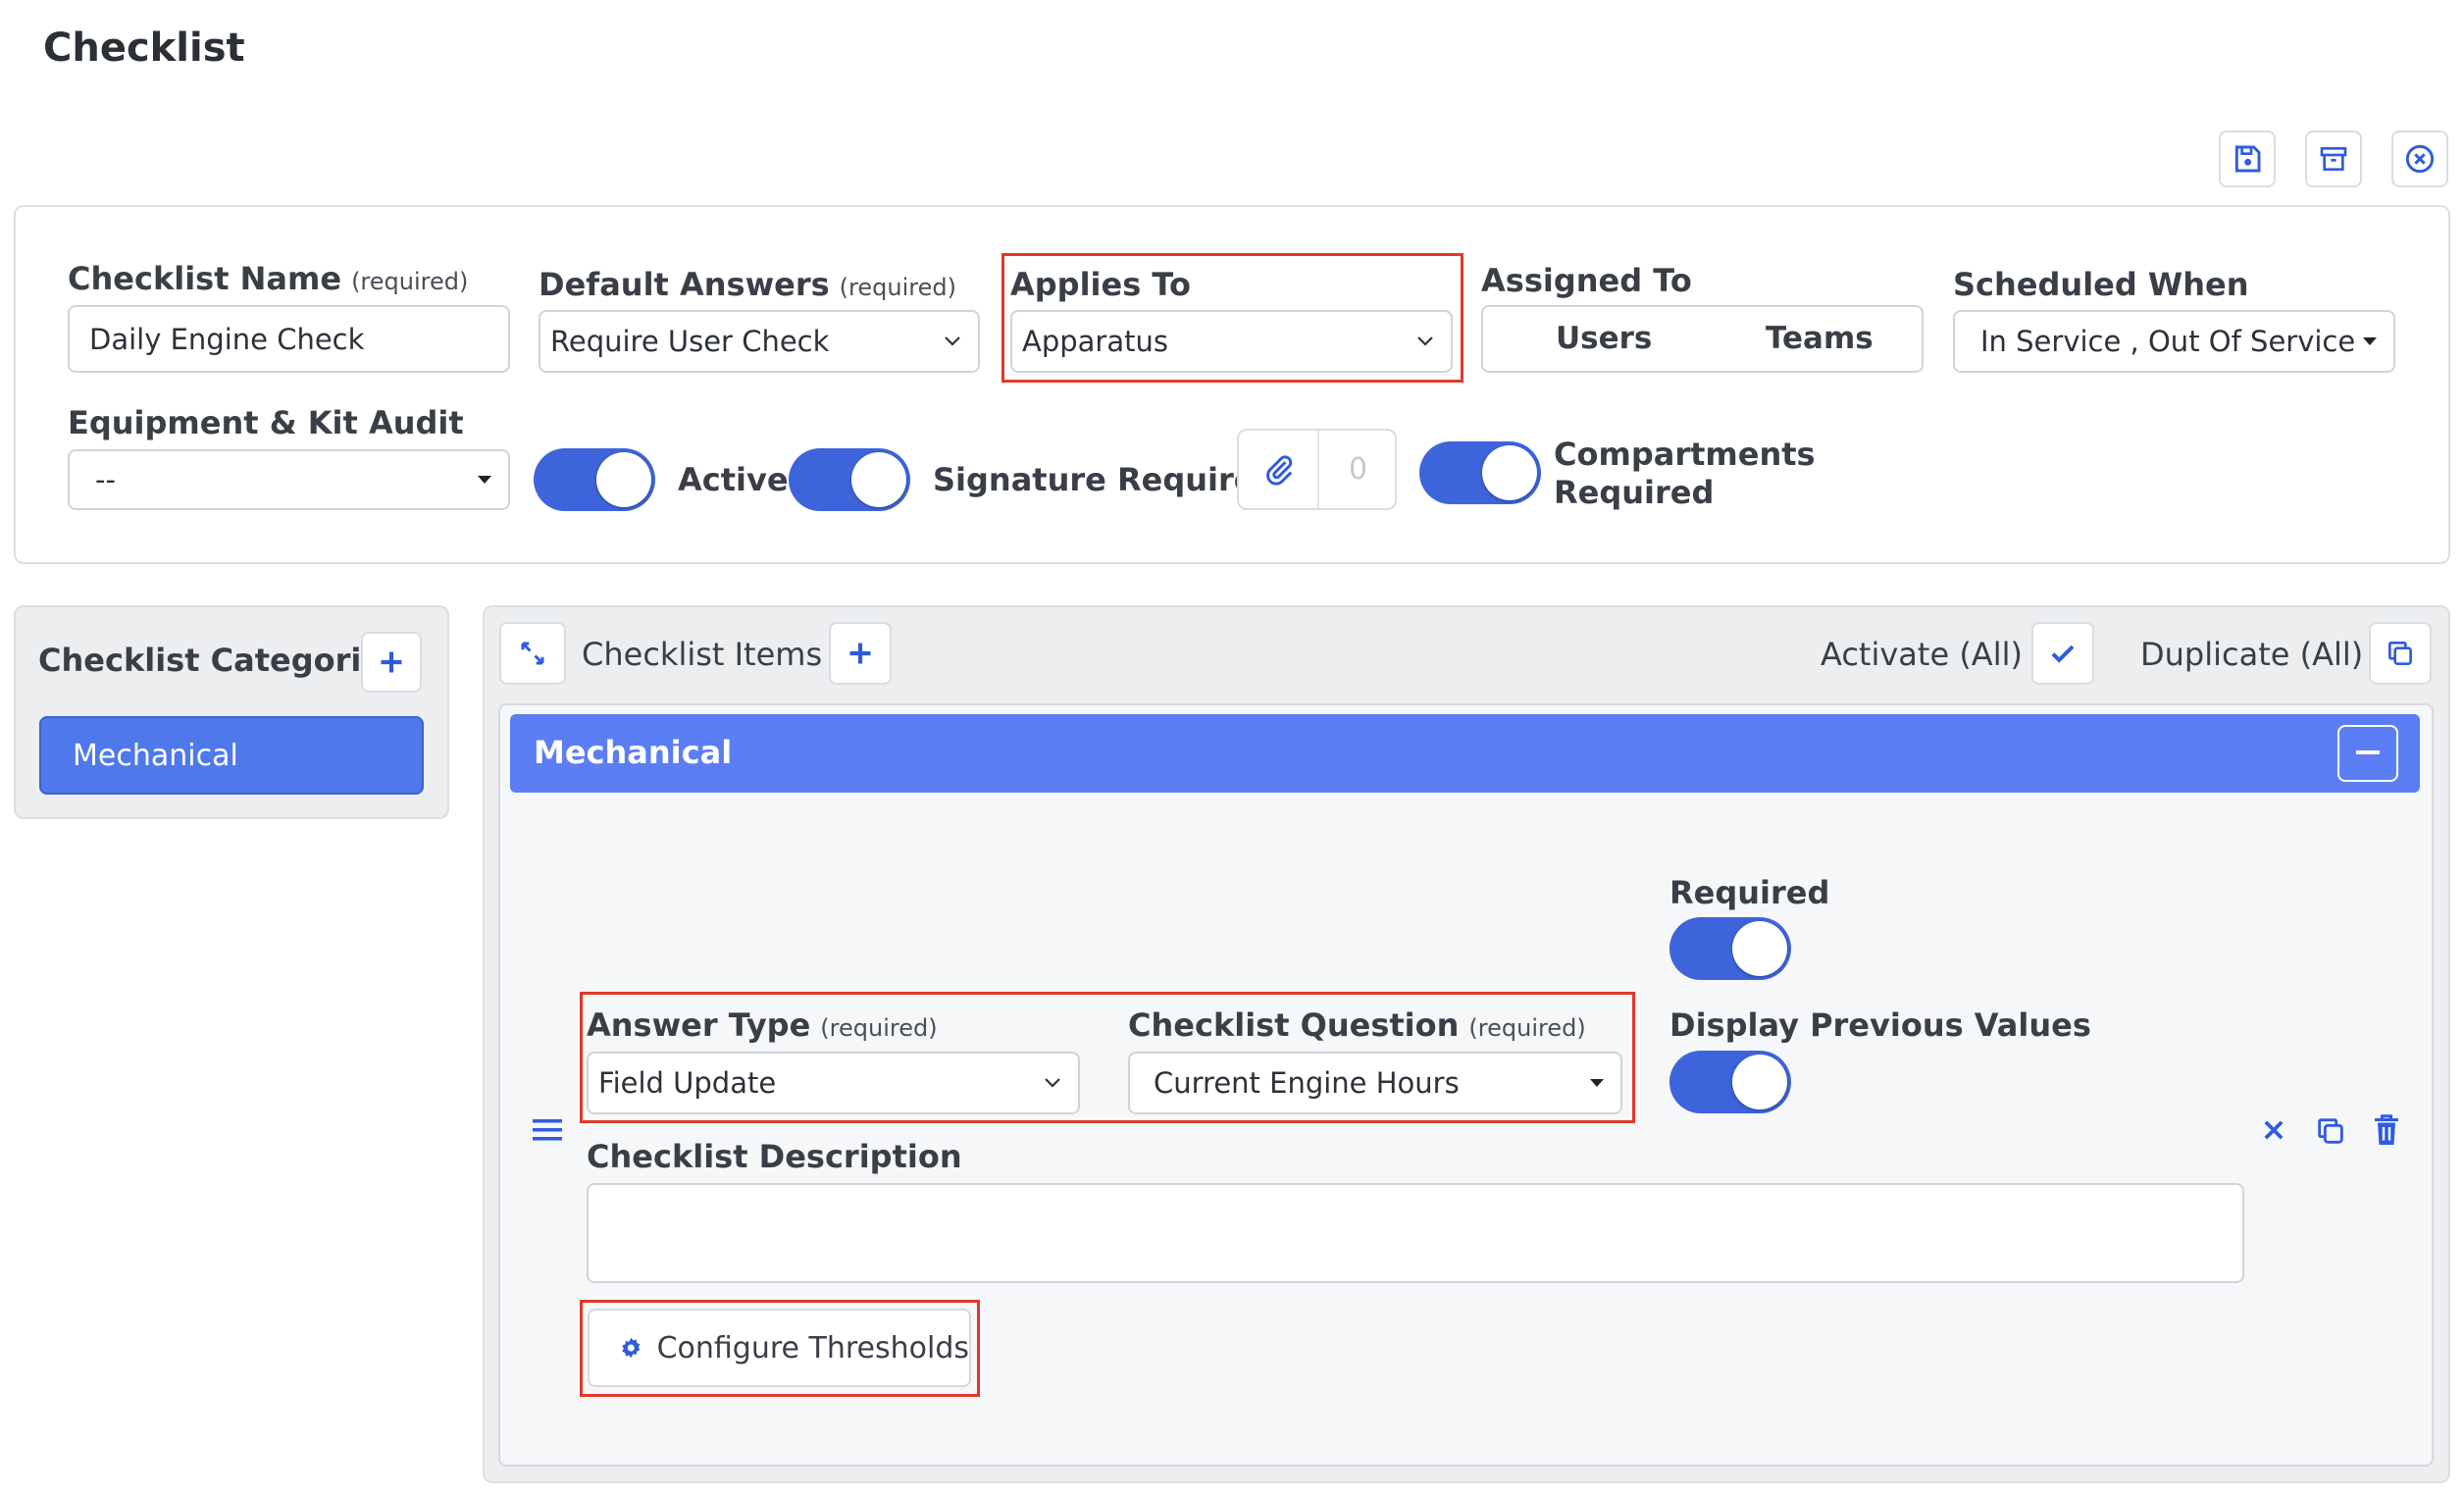  I want to click on applies-to-label: Applies To, so click(1100, 285).